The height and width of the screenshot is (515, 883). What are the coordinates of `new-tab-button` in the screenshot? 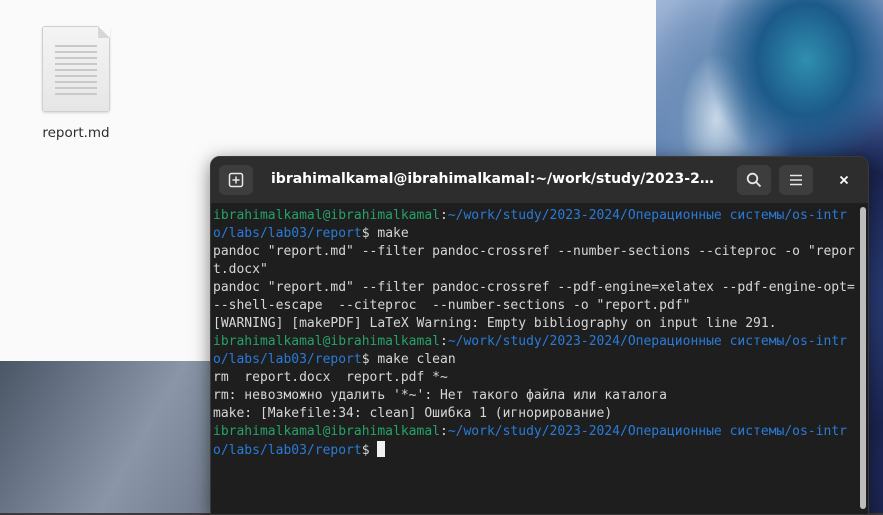 It's located at (236, 180).